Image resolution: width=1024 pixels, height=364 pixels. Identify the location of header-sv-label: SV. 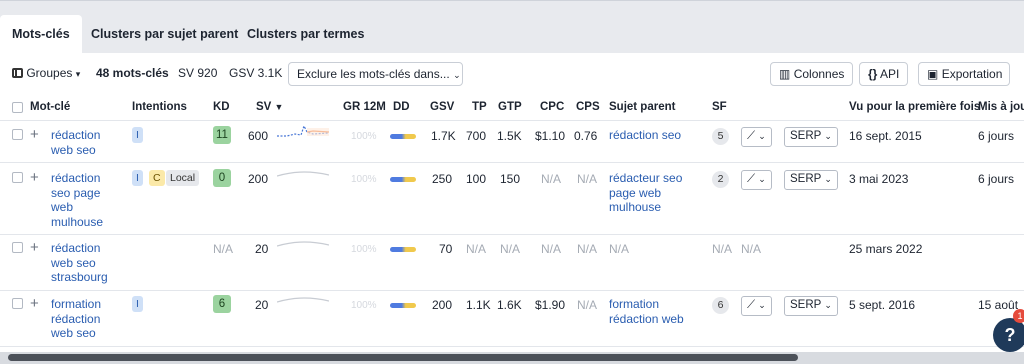
(264, 107).